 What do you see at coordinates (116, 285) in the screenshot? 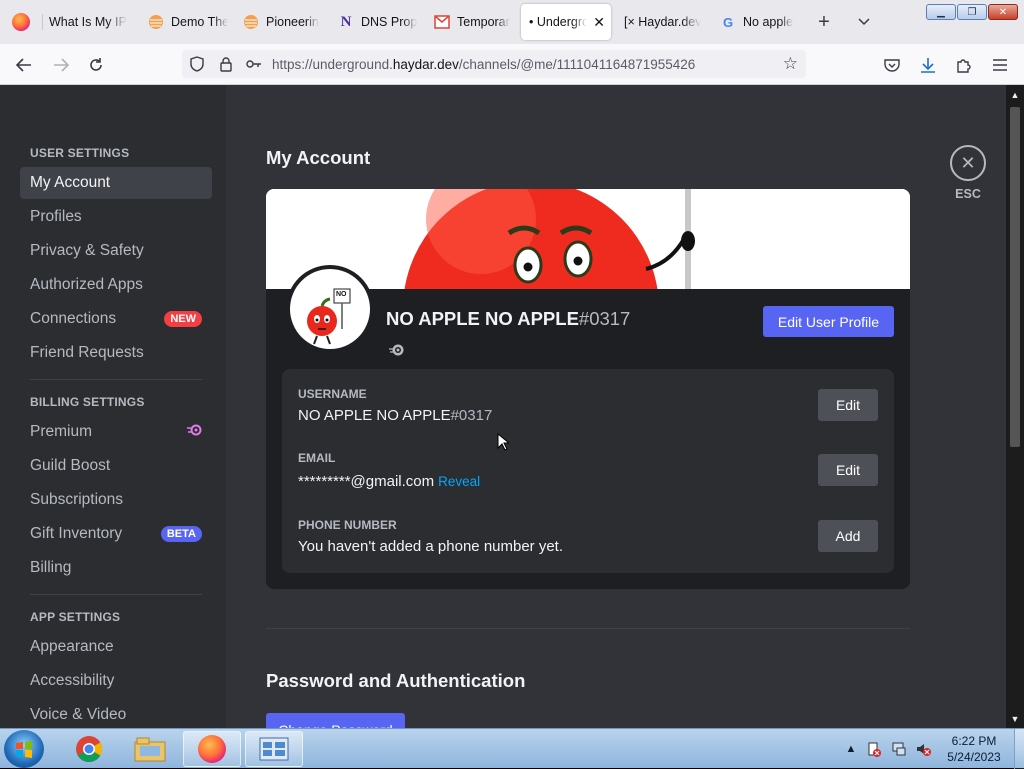
I see `sidebar-item-authorized-apps: Authorized Apps` at bounding box center [116, 285].